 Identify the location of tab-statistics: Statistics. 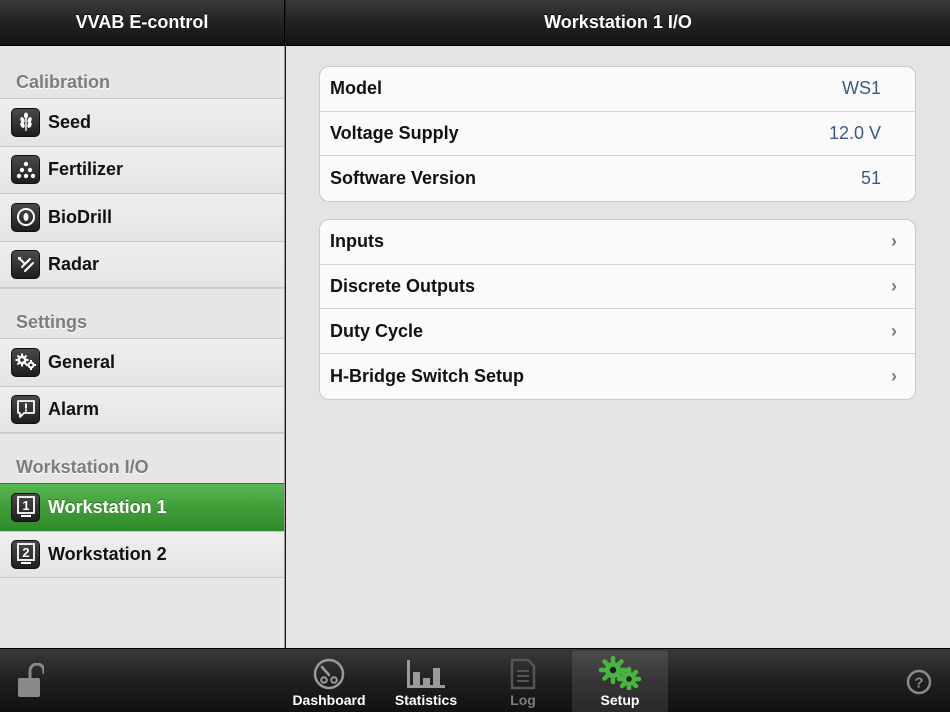
(426, 681).